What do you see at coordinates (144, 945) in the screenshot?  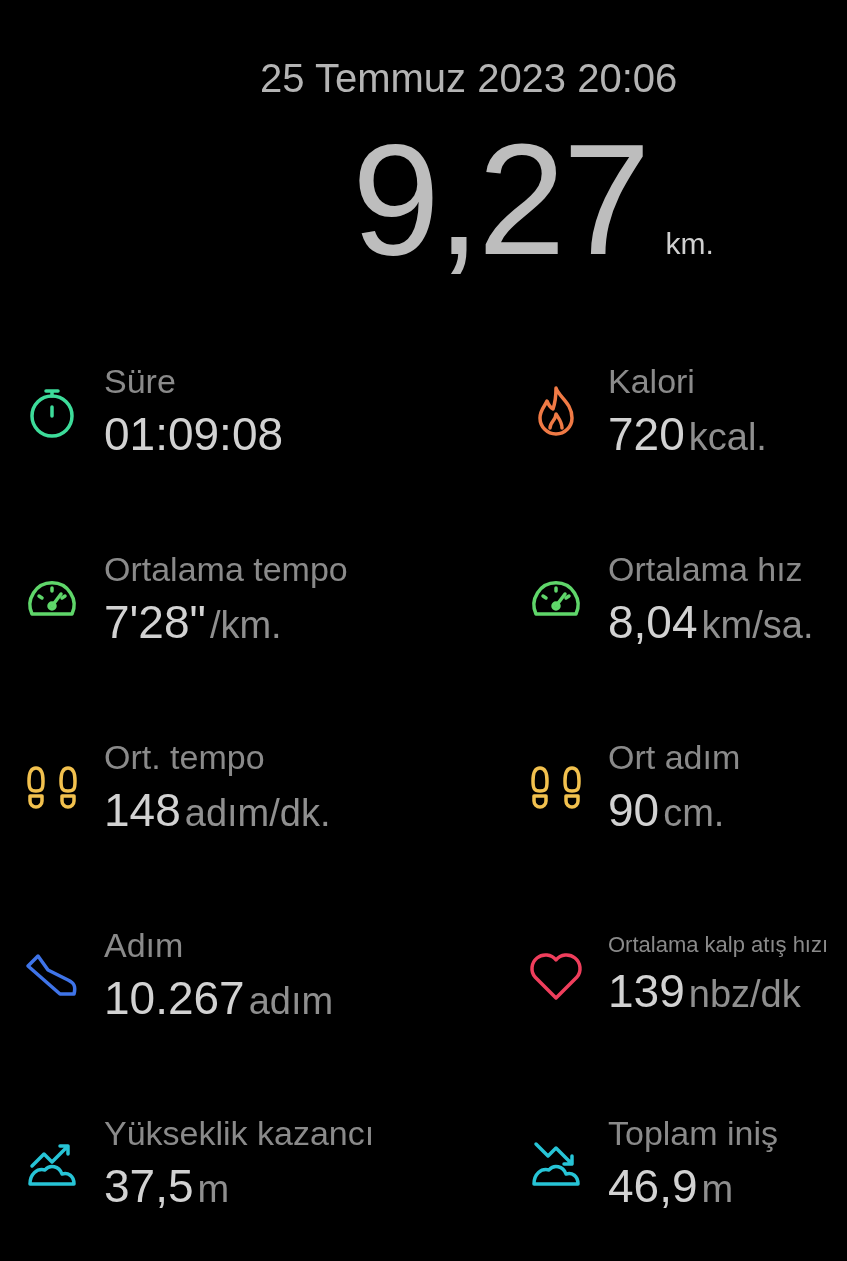 I see `stat-label: Adım` at bounding box center [144, 945].